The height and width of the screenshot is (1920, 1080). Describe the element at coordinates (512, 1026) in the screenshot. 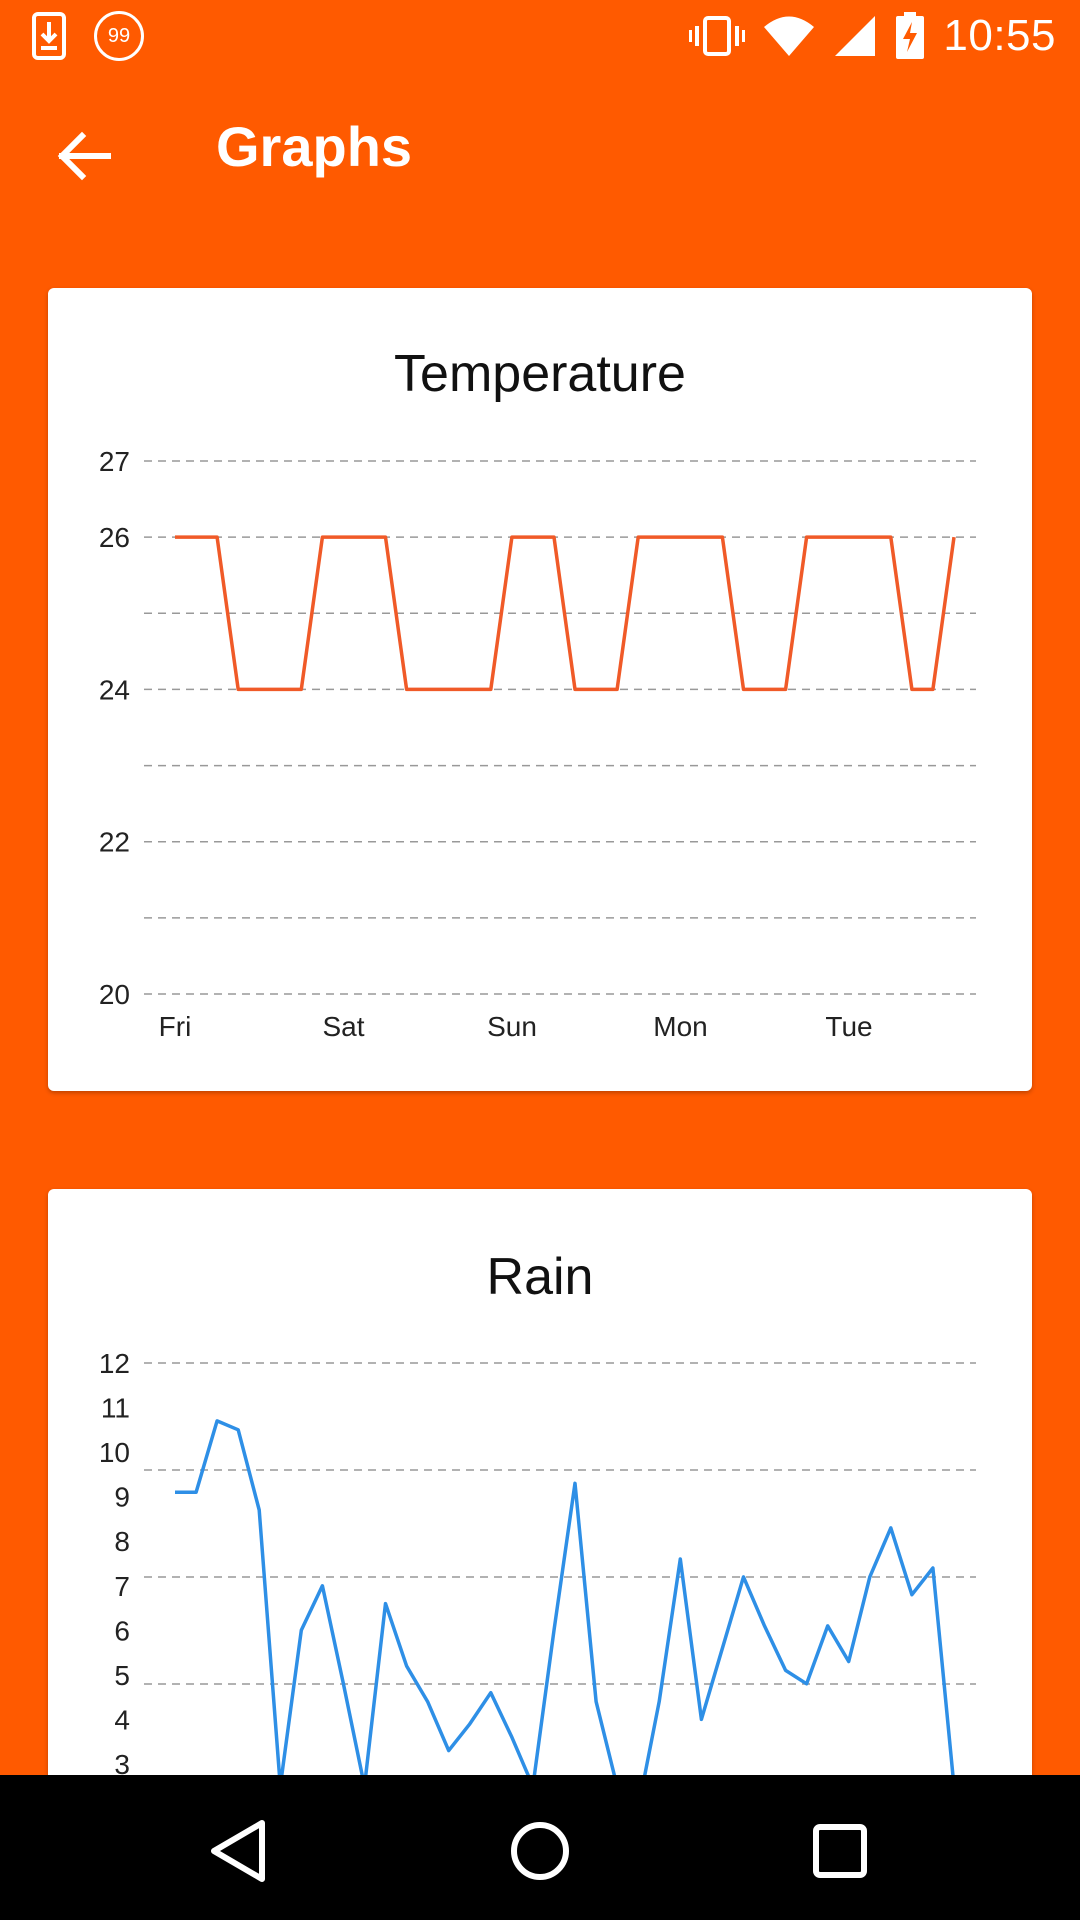

I see `x-tick-label: Sun` at that location.